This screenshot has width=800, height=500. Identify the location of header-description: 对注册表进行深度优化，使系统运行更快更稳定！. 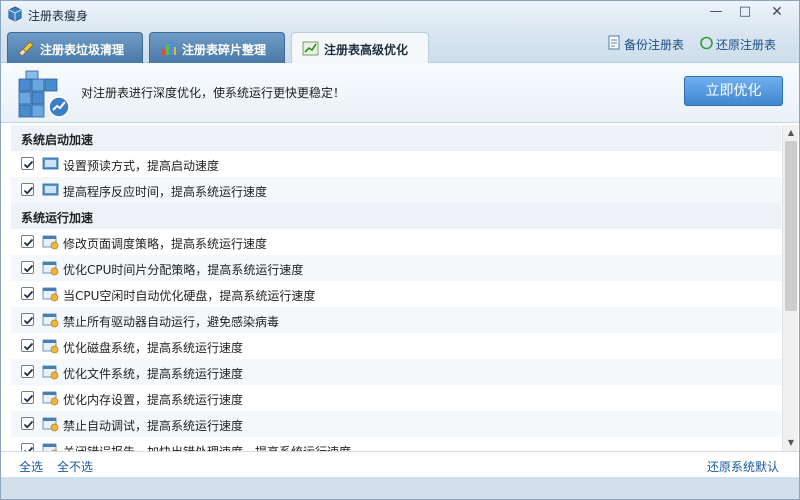
(213, 93).